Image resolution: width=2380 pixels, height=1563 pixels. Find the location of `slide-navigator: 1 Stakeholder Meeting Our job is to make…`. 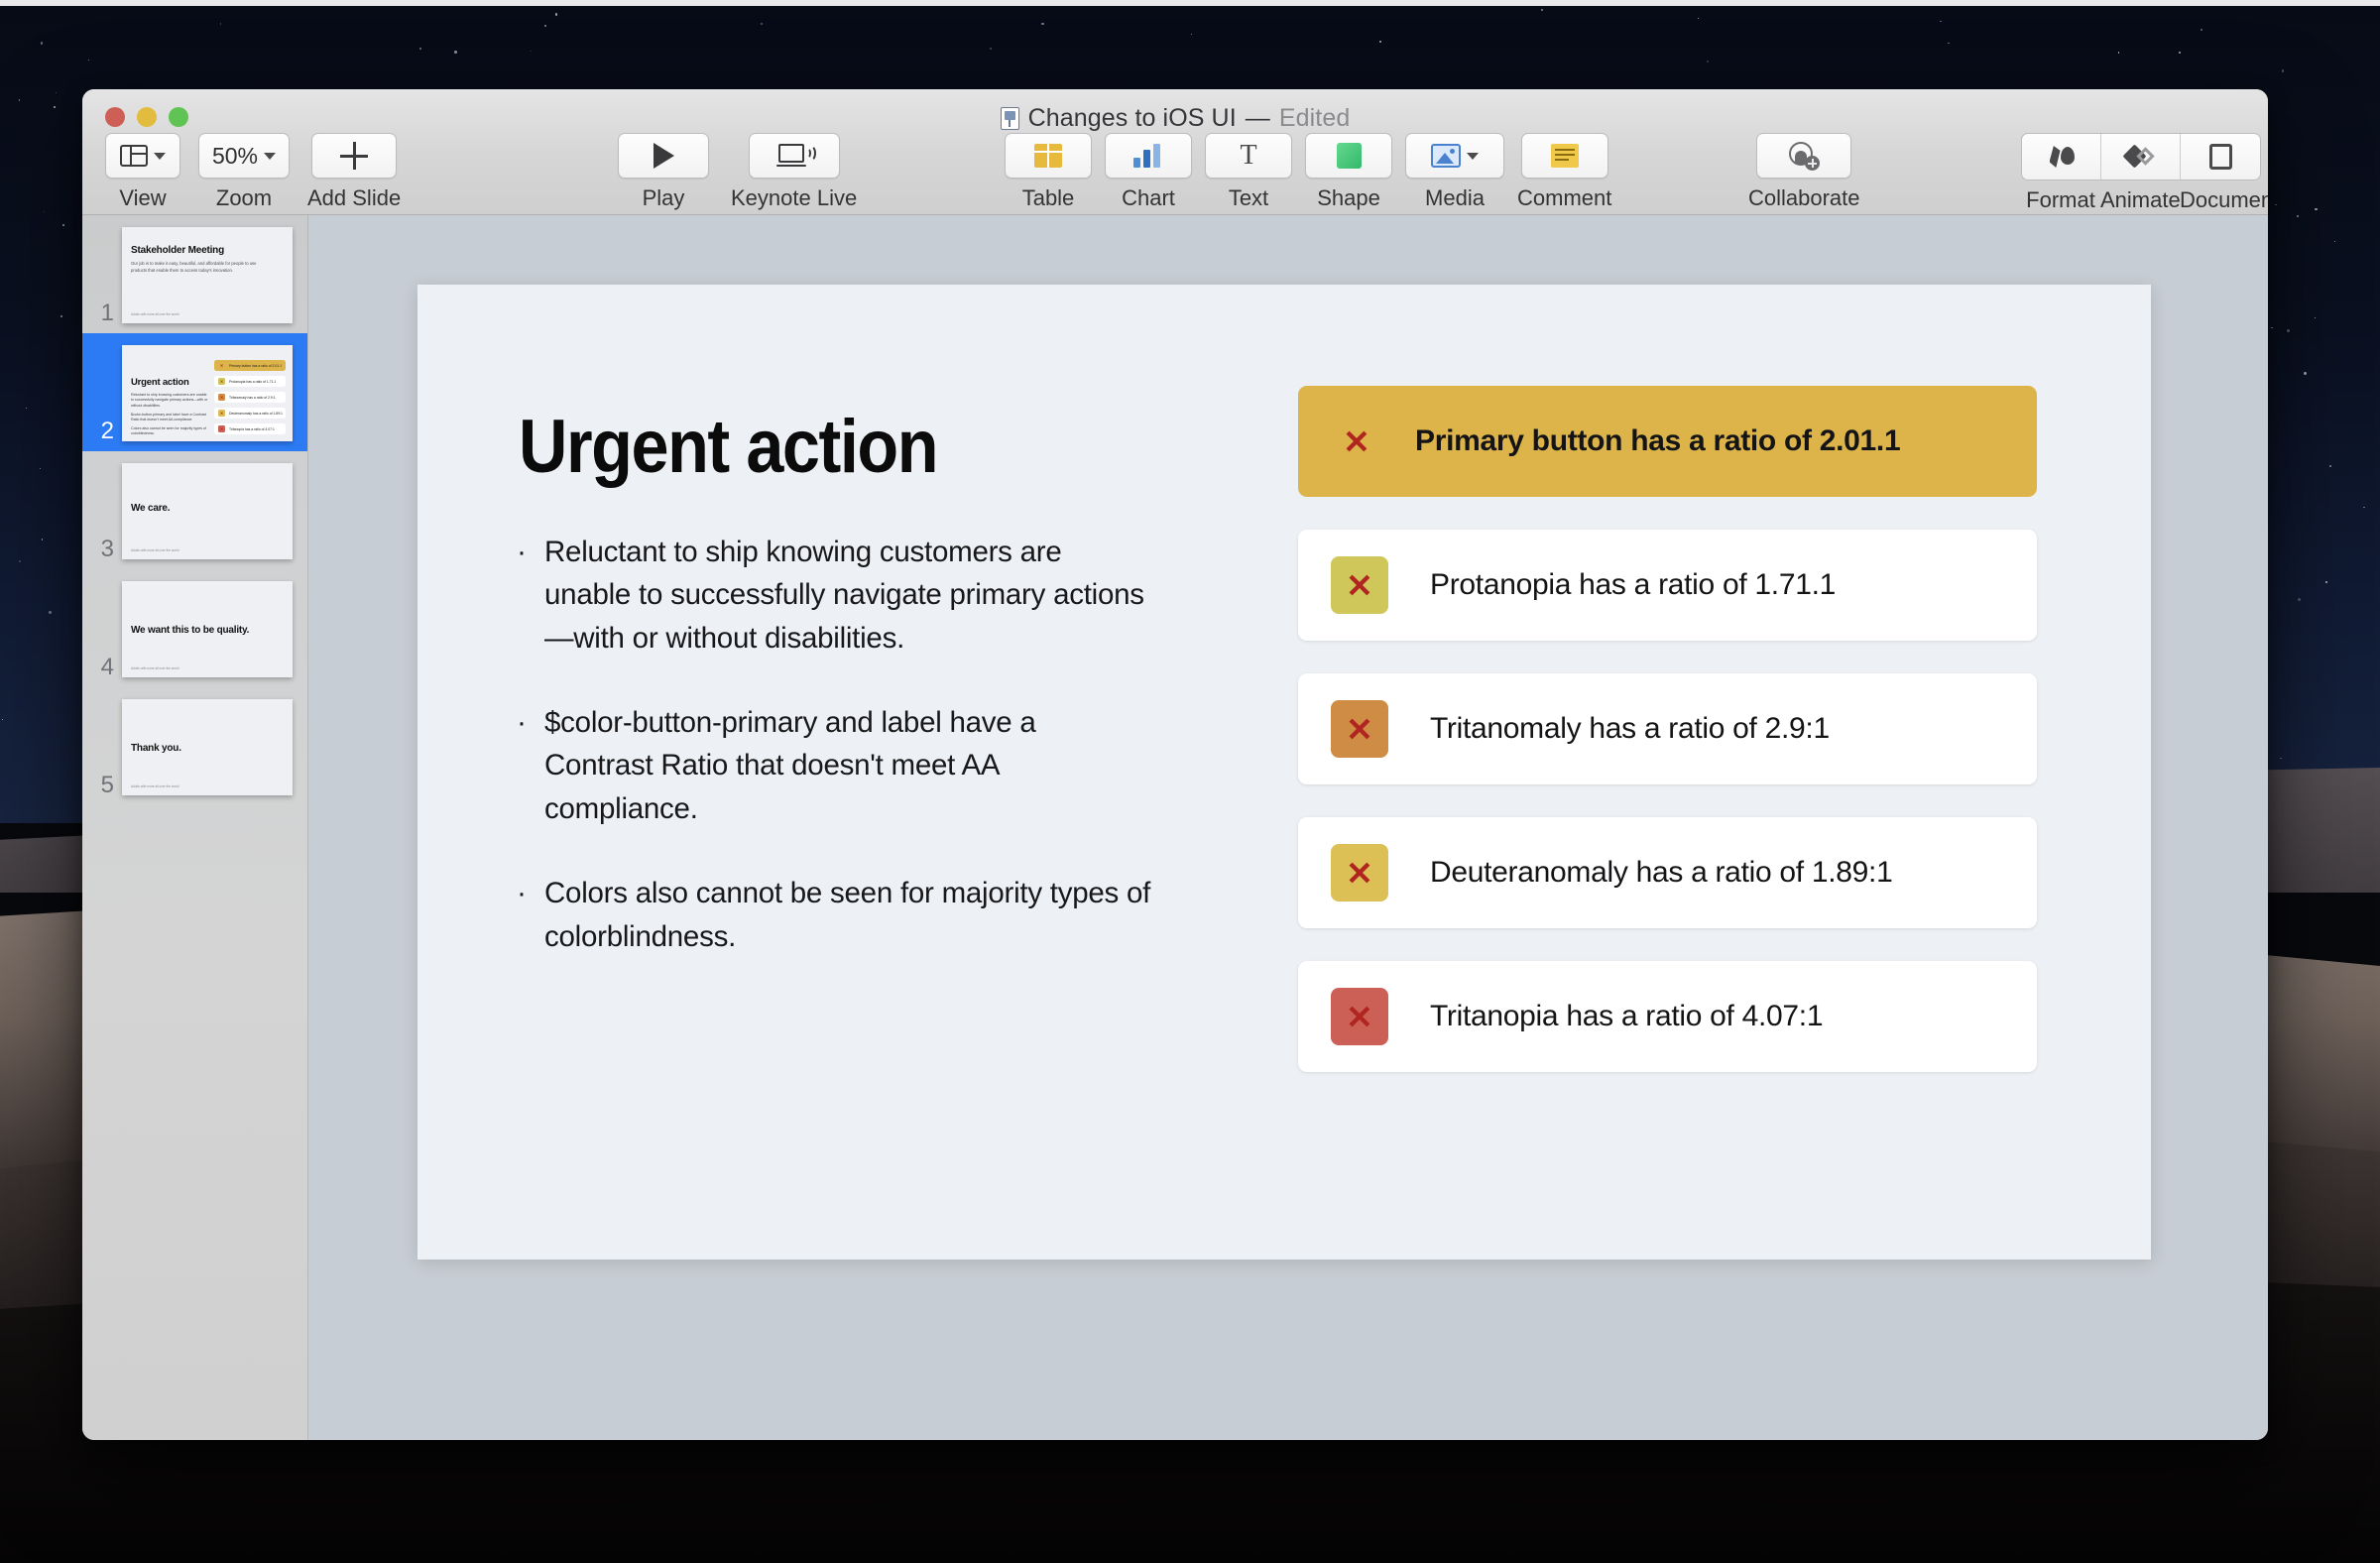

slide-navigator: 1 Stakeholder Meeting Our job is to make… is located at coordinates (195, 827).